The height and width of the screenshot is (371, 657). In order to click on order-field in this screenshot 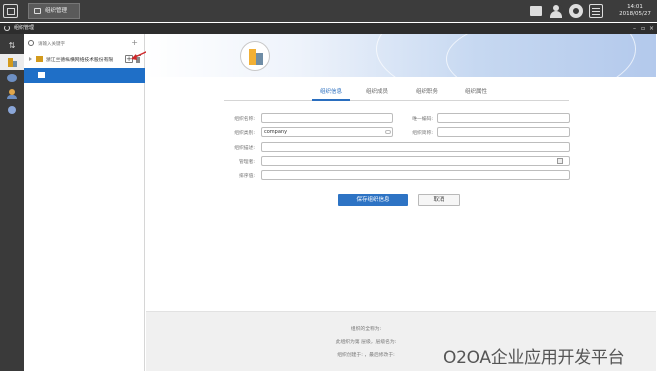, I will do `click(415, 175)`.